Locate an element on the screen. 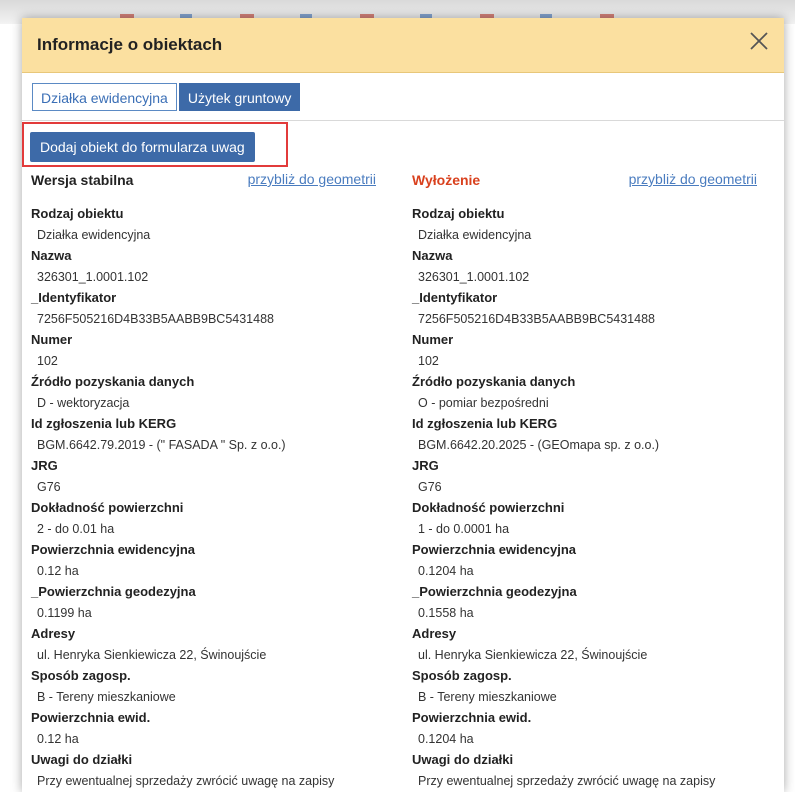  field-value: D - wektoryzacja is located at coordinates (83, 403).